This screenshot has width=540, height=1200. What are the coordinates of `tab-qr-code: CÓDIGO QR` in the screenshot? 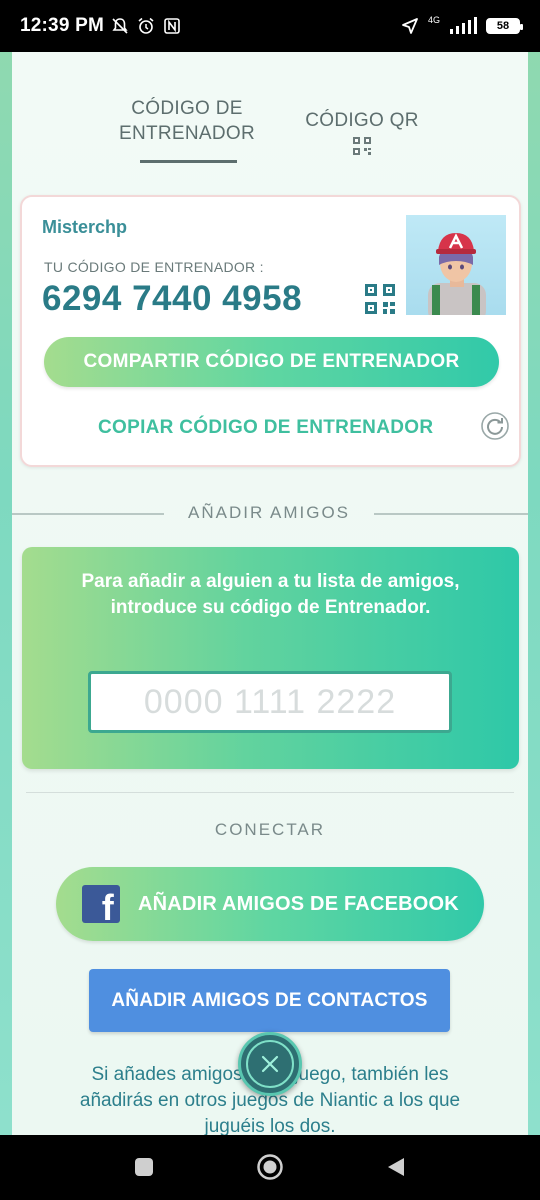 It's located at (362, 131).